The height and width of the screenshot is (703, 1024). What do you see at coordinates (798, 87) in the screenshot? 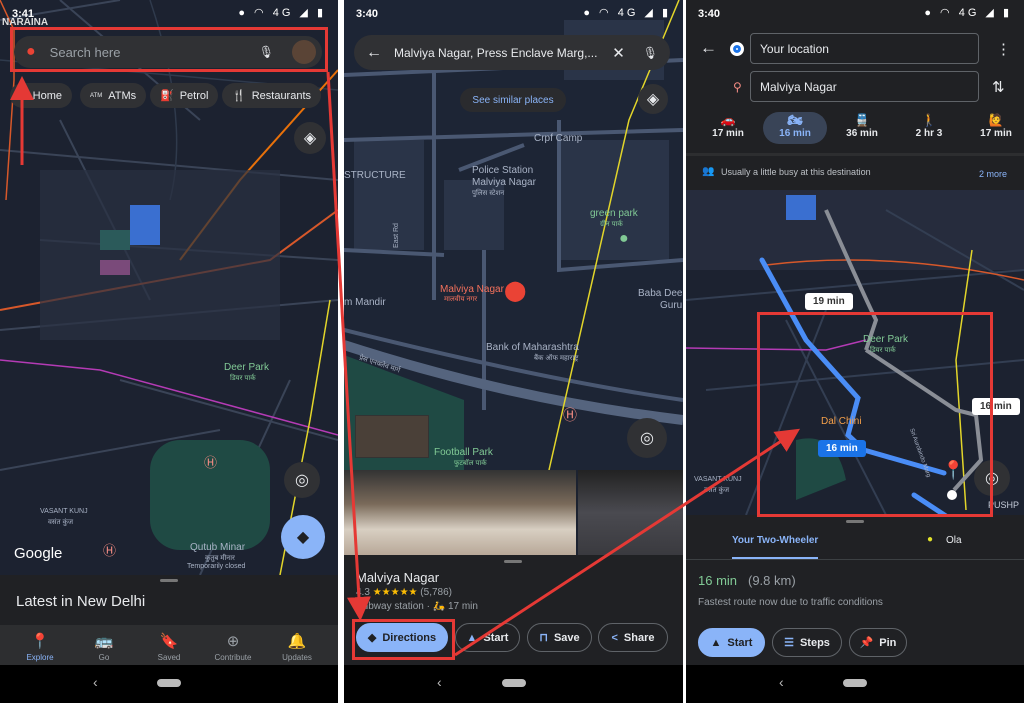
I see `destination-value: Malviya Nagar` at bounding box center [798, 87].